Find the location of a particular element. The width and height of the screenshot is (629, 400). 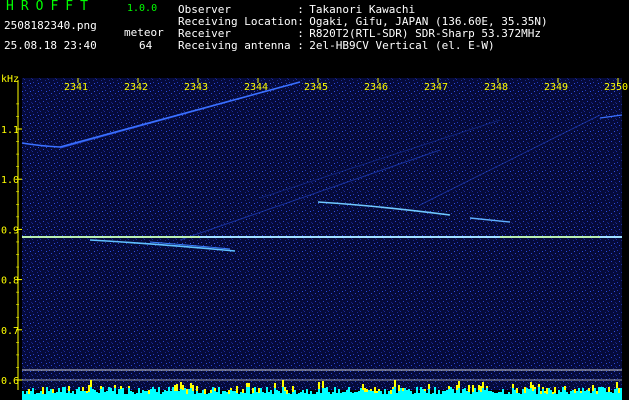

y-tick-label: 1.0 is located at coordinates (10, 180).